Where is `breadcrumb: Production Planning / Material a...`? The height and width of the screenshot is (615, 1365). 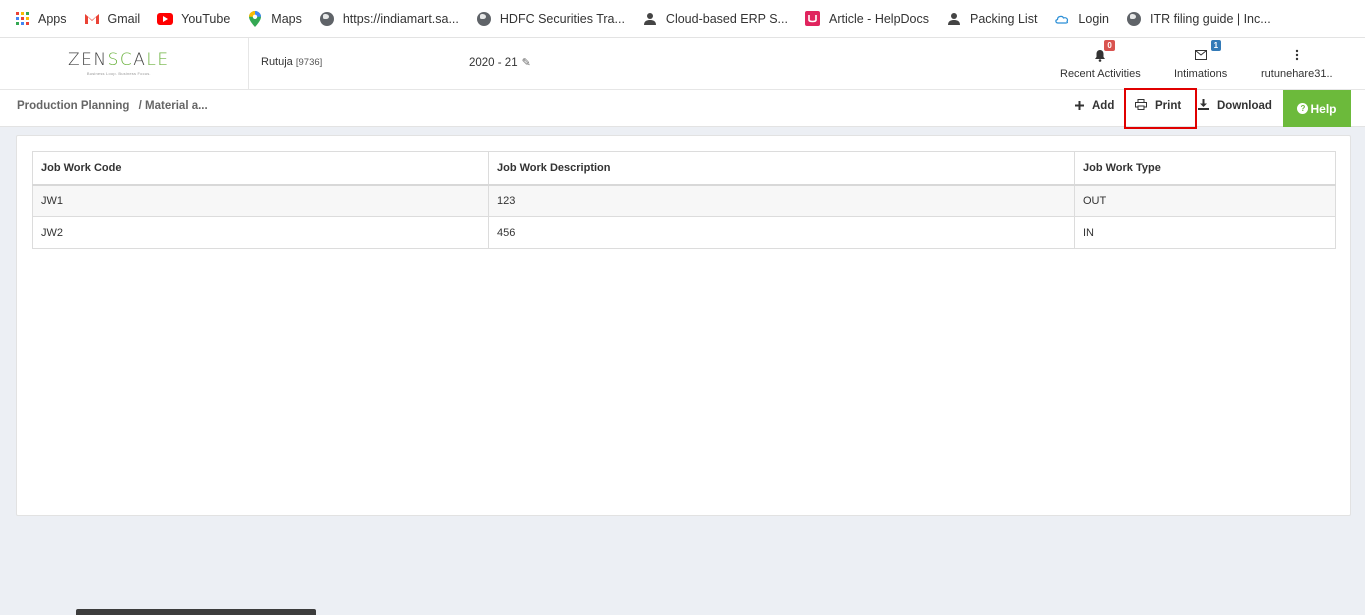 breadcrumb: Production Planning / Material a... is located at coordinates (112, 106).